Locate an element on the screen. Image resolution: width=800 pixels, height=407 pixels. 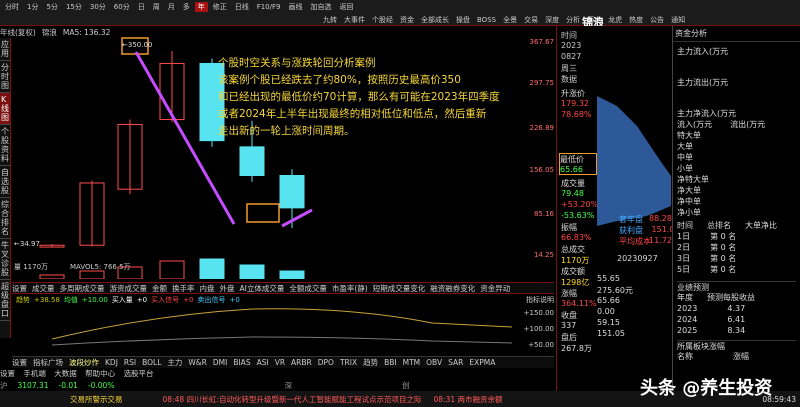
ind-tab: KDJ is located at coordinates (111, 362).